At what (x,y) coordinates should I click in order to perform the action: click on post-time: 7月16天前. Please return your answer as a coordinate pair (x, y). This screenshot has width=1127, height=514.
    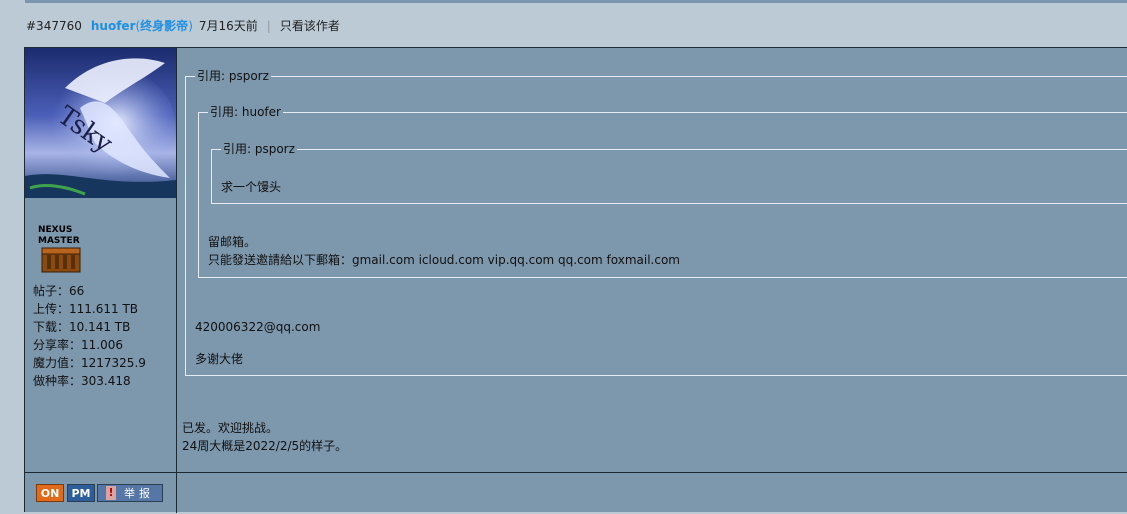
    Looking at the image, I should click on (228, 26).